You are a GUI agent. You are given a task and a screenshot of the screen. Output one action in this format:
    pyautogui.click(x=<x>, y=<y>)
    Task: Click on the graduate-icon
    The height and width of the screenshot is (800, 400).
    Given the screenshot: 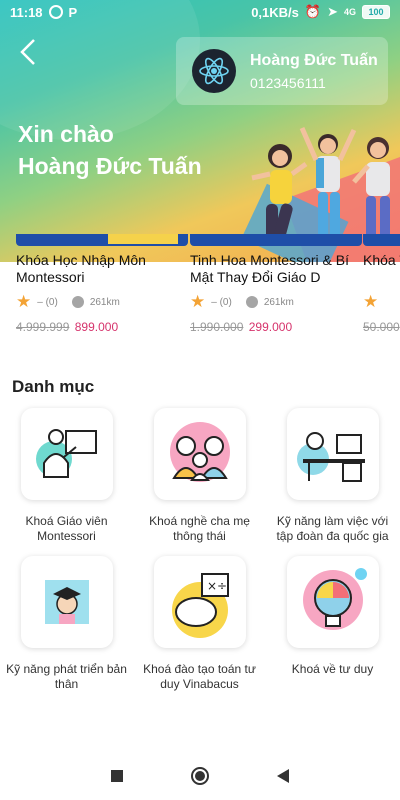 What is the action you would take?
    pyautogui.click(x=66, y=602)
    